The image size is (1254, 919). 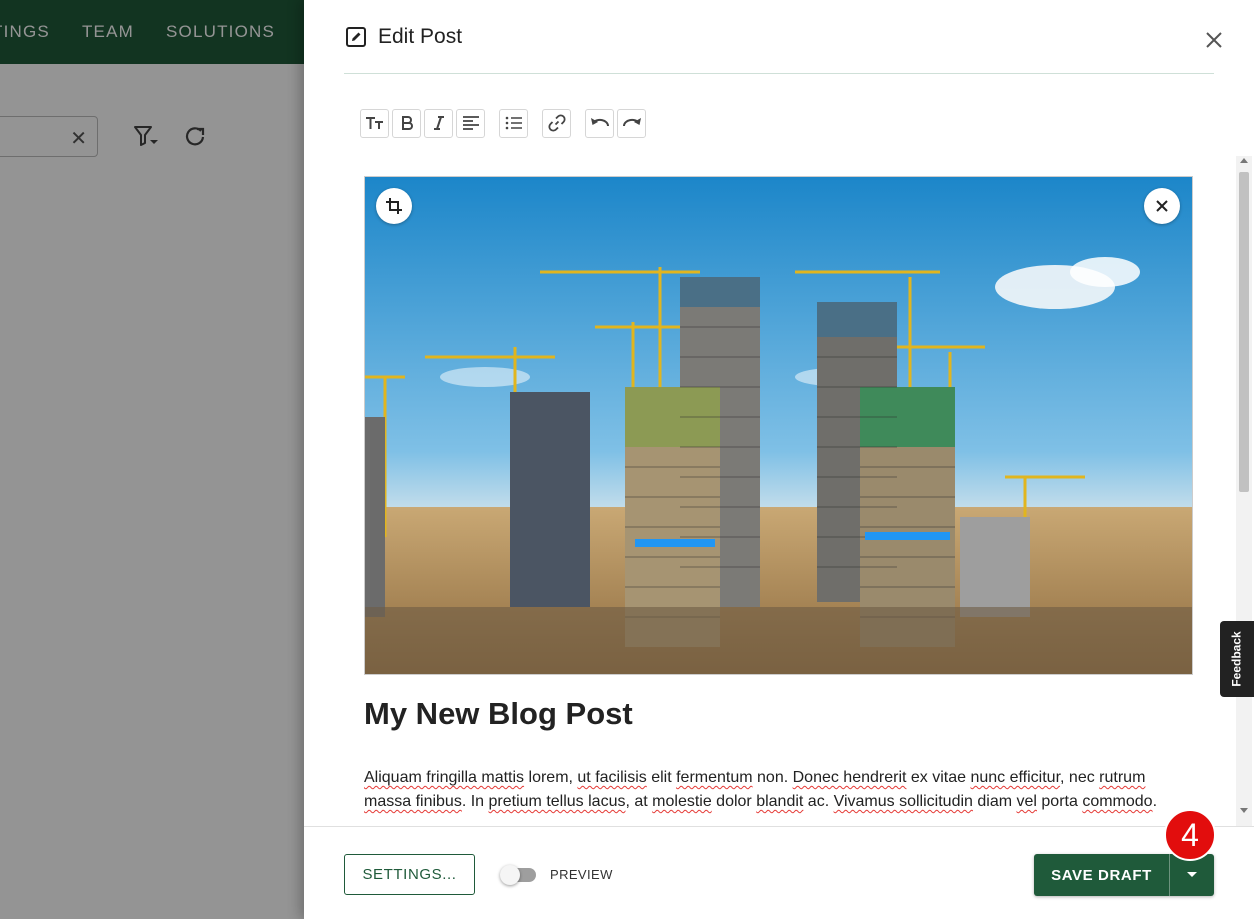 I want to click on undo-button, so click(x=599, y=123).